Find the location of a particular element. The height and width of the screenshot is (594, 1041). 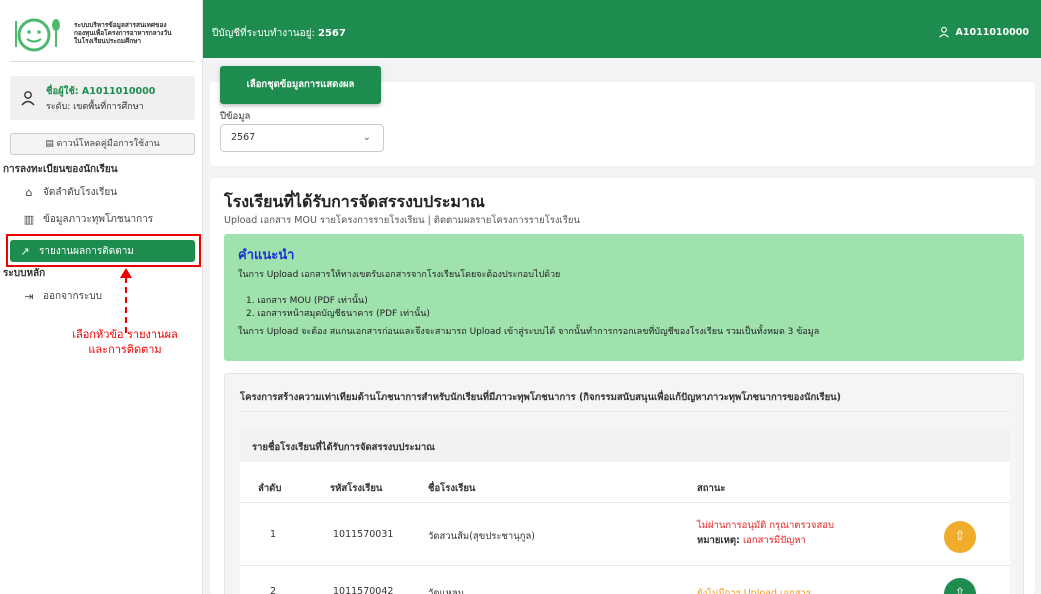

sidebar-item-malnutrition-data: ▥ ข้อมูลภาวะทุพโภชนาการ is located at coordinates (104, 219).